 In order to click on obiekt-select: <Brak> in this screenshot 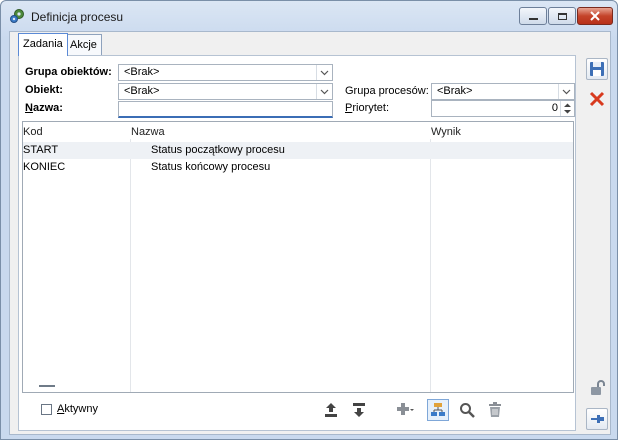, I will do `click(225, 91)`.